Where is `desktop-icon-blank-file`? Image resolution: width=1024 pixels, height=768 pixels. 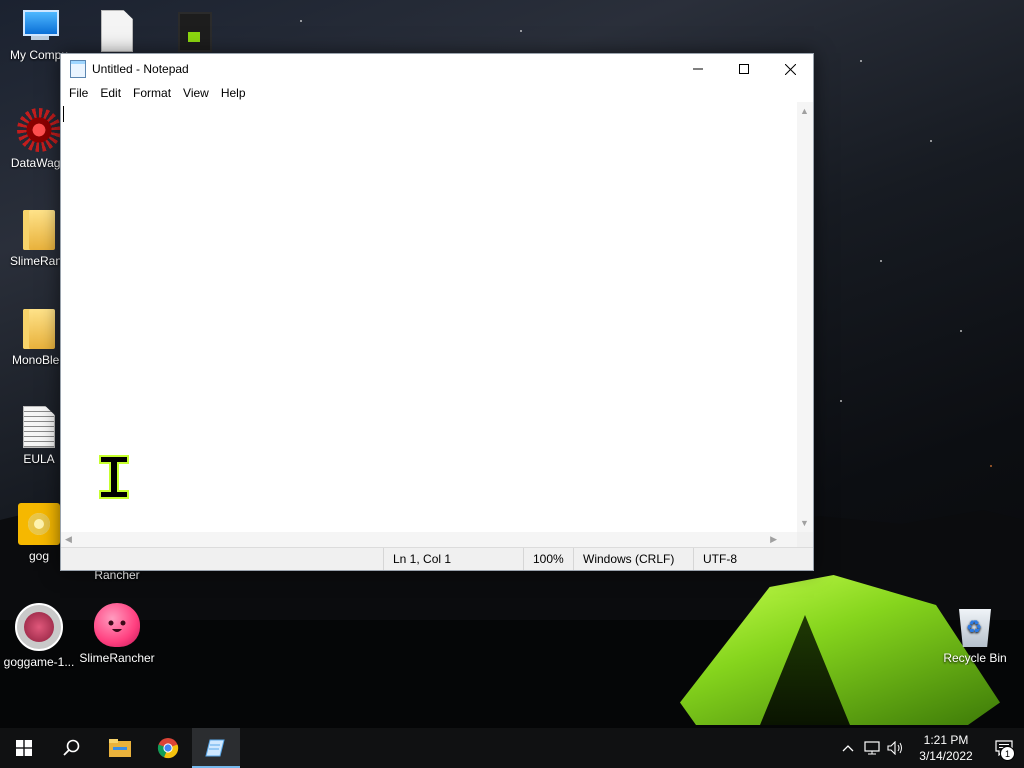 desktop-icon-blank-file is located at coordinates (117, 33).